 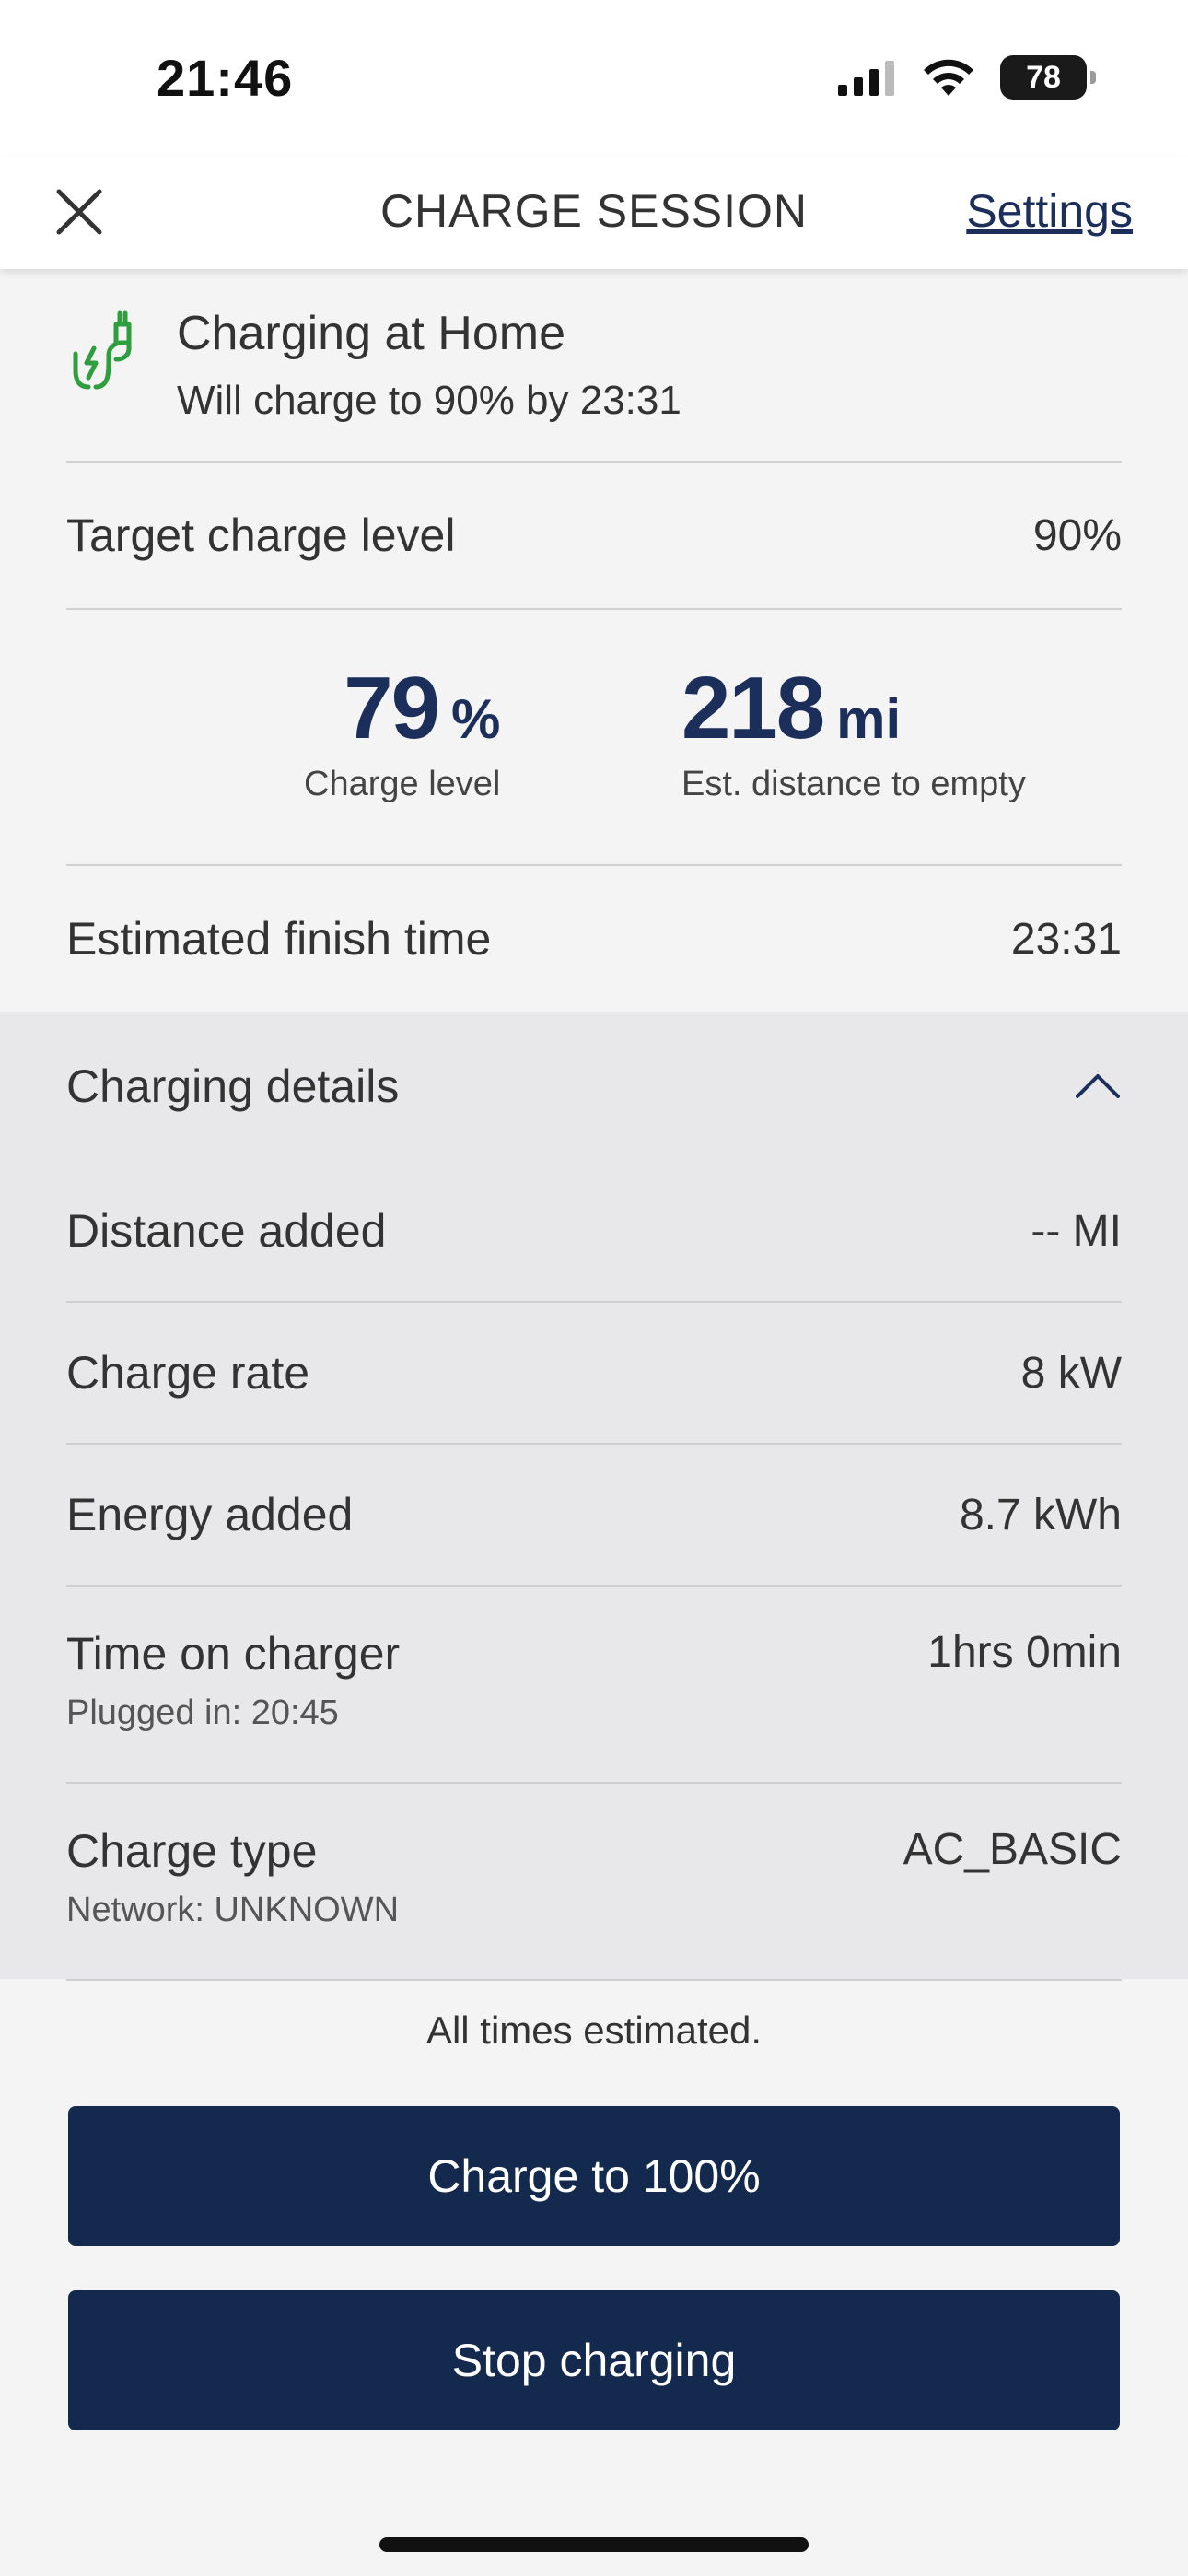 I want to click on home-indicator, so click(x=594, y=2544).